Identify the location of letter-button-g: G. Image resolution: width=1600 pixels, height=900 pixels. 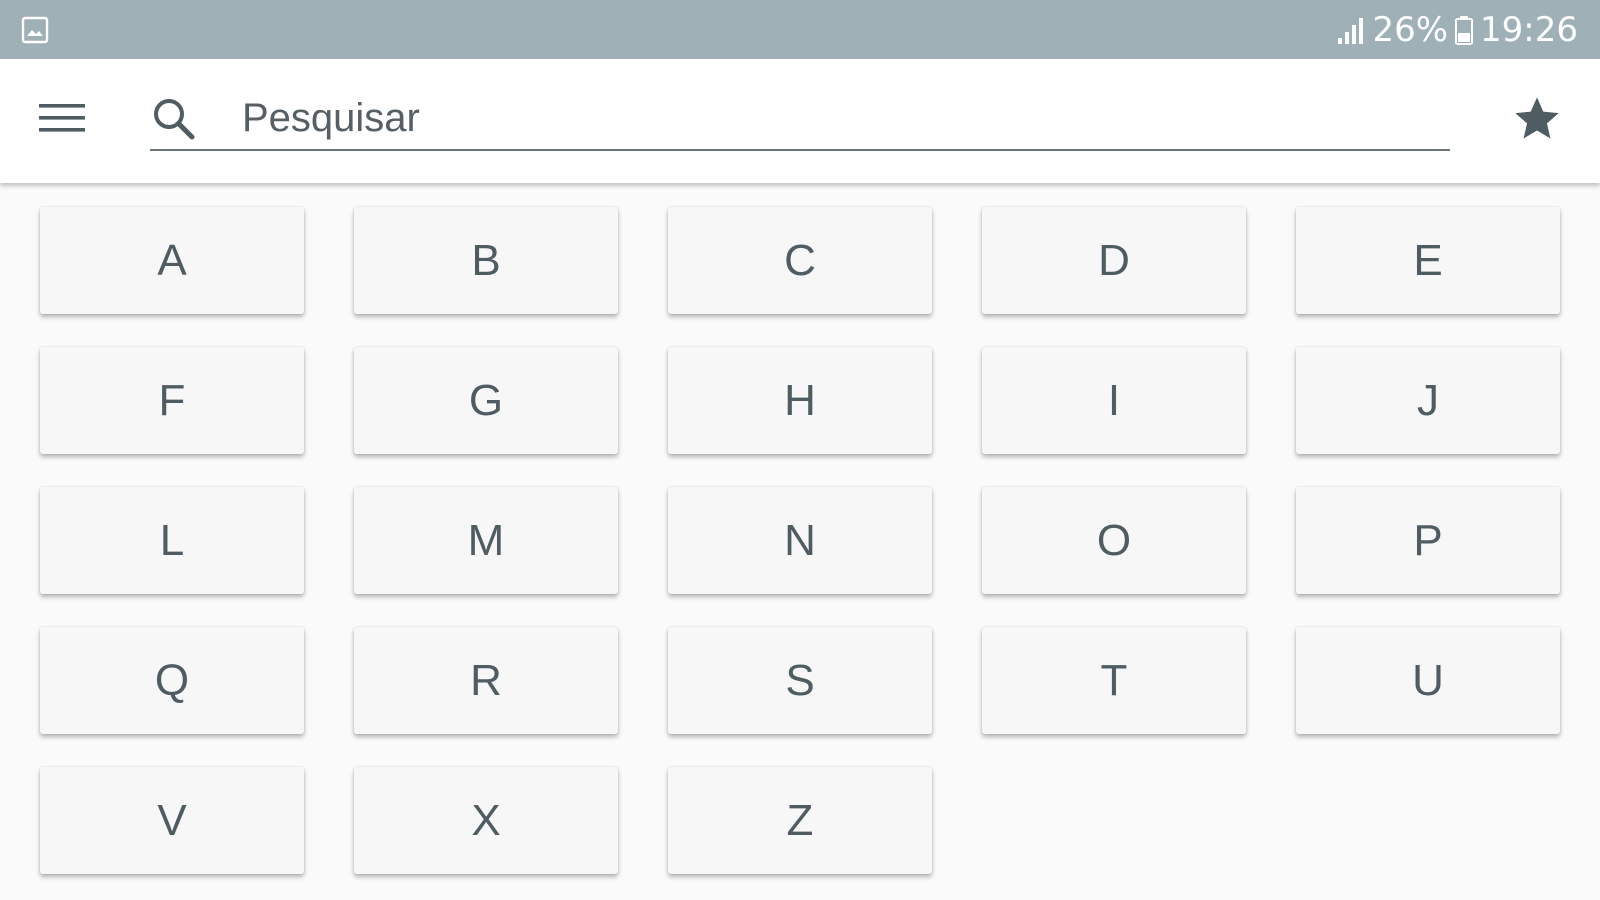
(486, 400).